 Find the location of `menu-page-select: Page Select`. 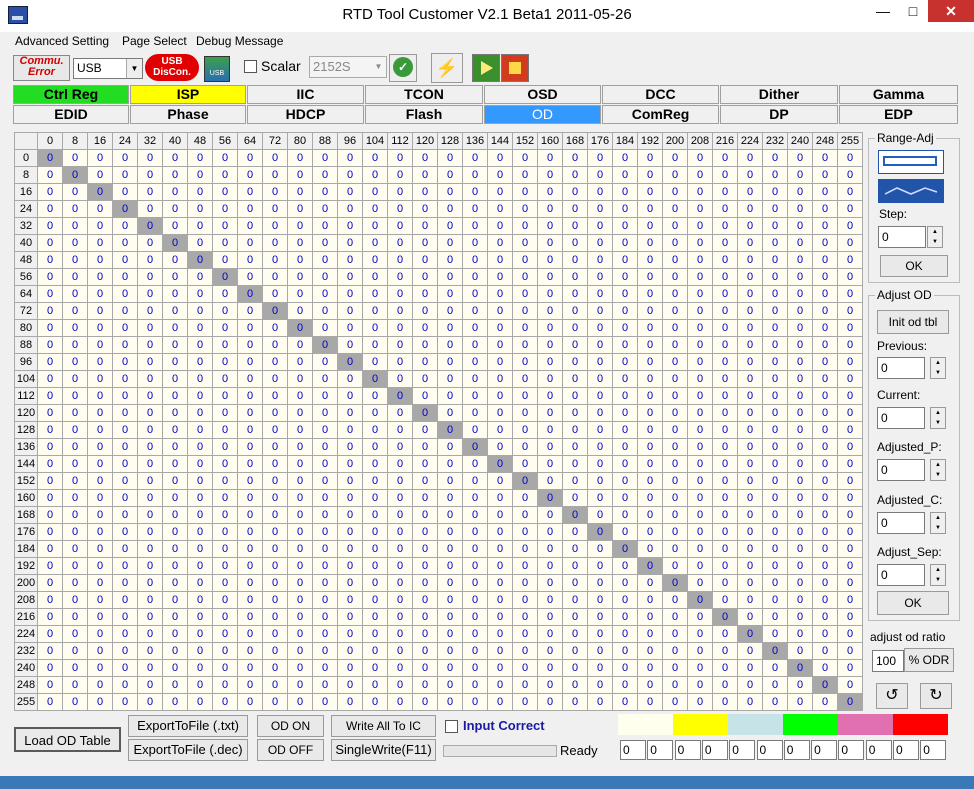

menu-page-select: Page Select is located at coordinates (154, 41).